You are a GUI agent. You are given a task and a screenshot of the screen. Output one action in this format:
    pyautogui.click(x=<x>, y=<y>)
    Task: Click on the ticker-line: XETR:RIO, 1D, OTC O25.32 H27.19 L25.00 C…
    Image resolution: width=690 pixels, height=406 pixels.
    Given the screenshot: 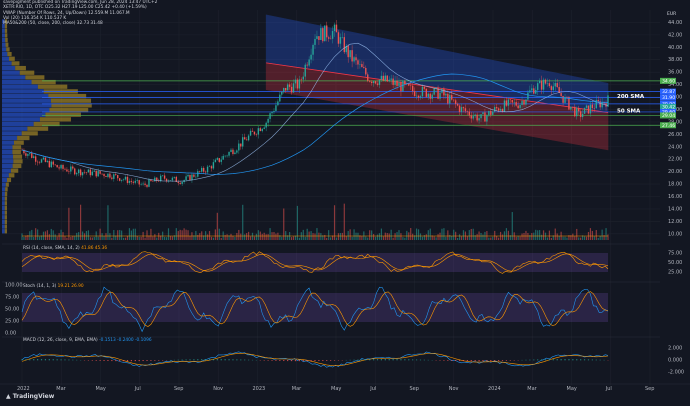 What is the action you would take?
    pyautogui.click(x=80, y=7)
    